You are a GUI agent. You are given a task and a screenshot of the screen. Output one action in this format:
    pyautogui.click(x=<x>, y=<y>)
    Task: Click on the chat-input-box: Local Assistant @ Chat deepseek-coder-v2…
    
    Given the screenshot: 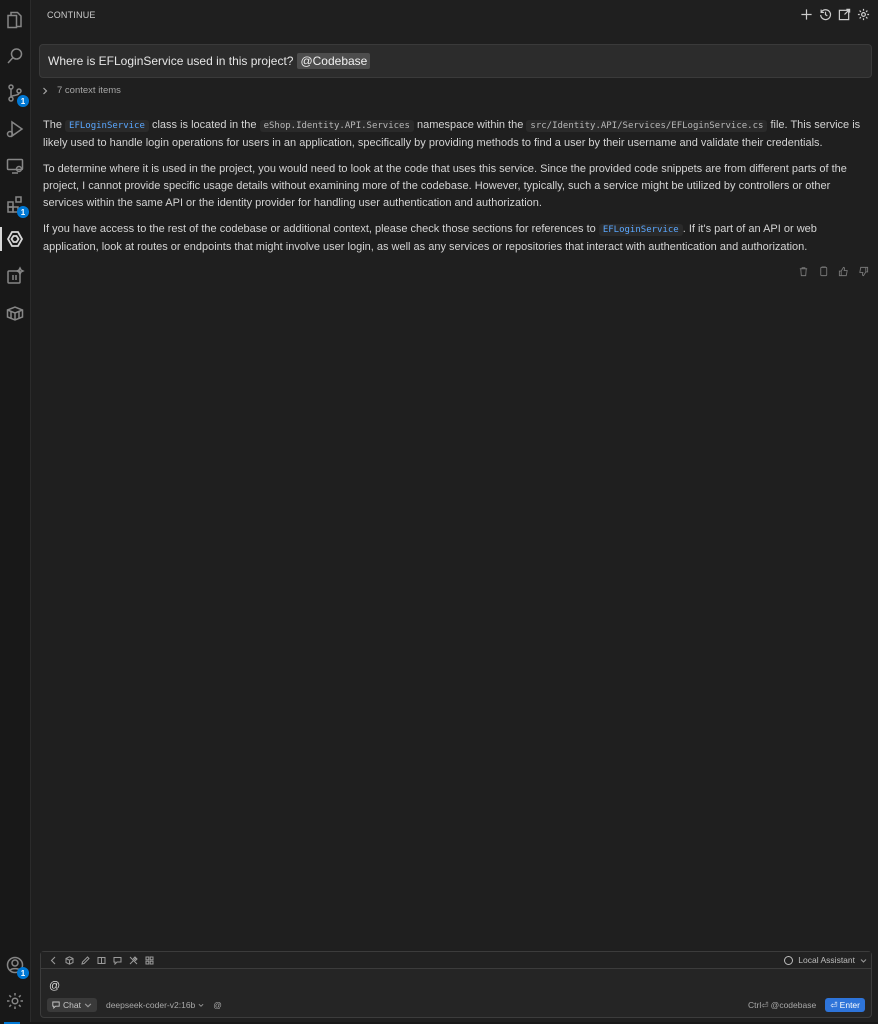 What is the action you would take?
    pyautogui.click(x=456, y=984)
    